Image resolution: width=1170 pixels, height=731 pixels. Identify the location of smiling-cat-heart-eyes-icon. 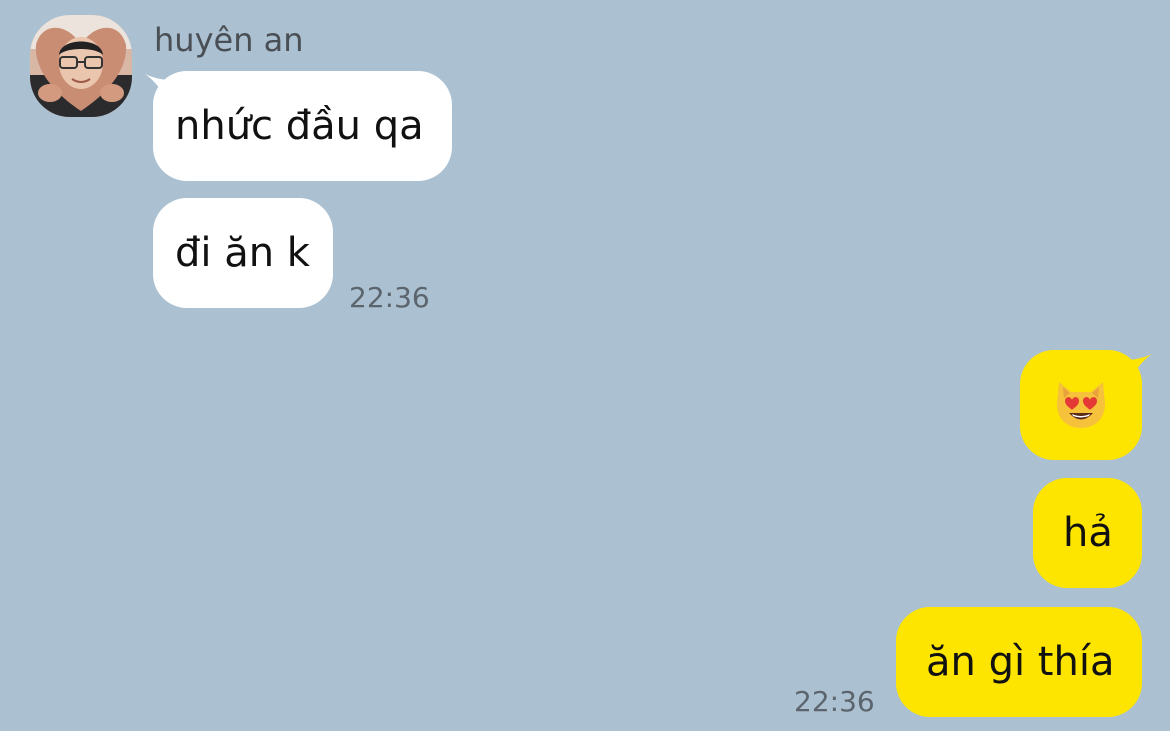
(1081, 405).